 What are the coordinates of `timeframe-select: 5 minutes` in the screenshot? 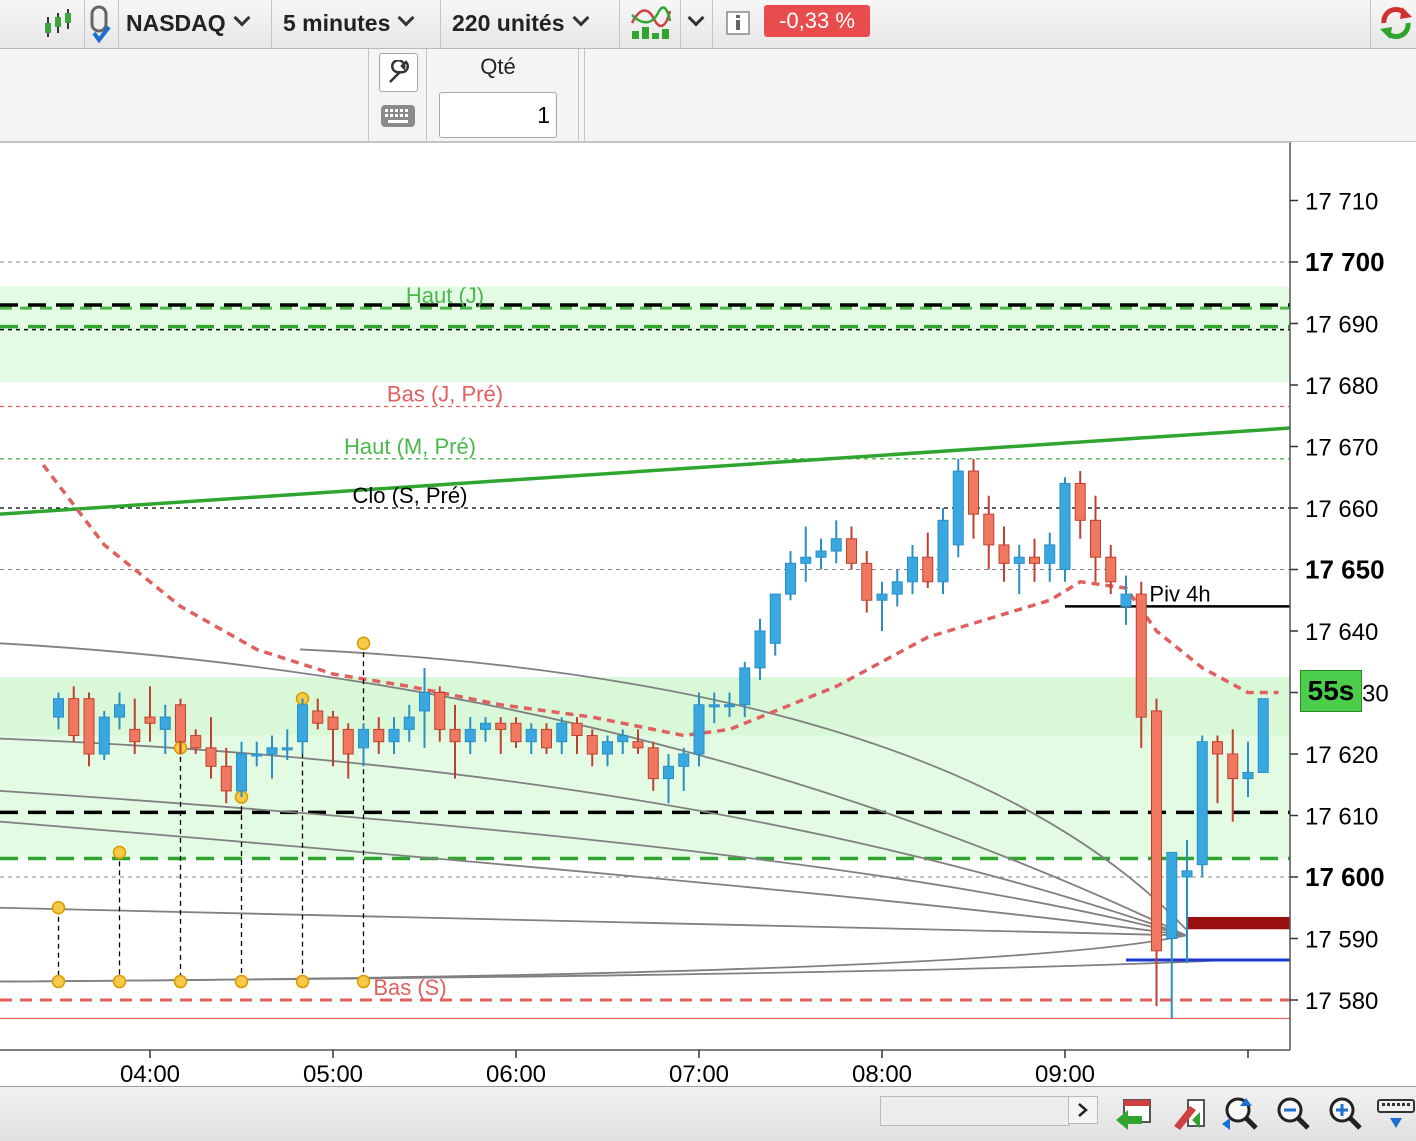 It's located at (349, 23).